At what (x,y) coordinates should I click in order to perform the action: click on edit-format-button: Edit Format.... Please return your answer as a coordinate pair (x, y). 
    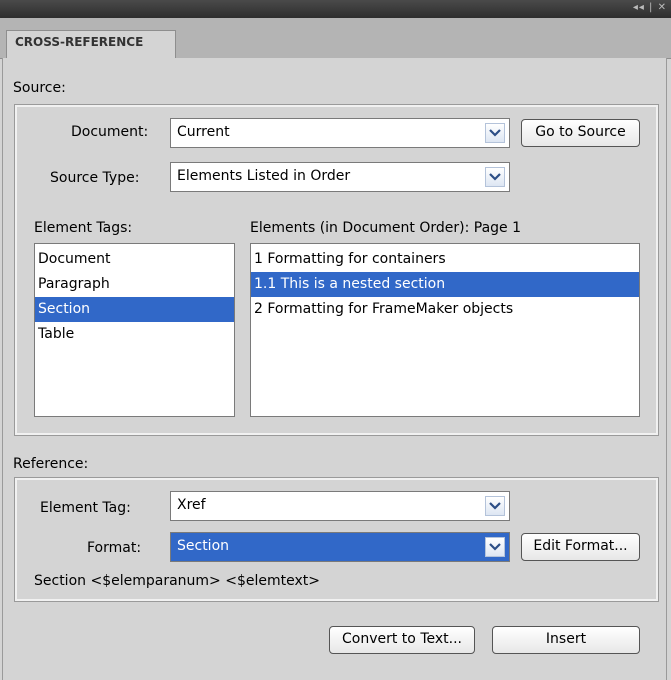
    Looking at the image, I should click on (580, 547).